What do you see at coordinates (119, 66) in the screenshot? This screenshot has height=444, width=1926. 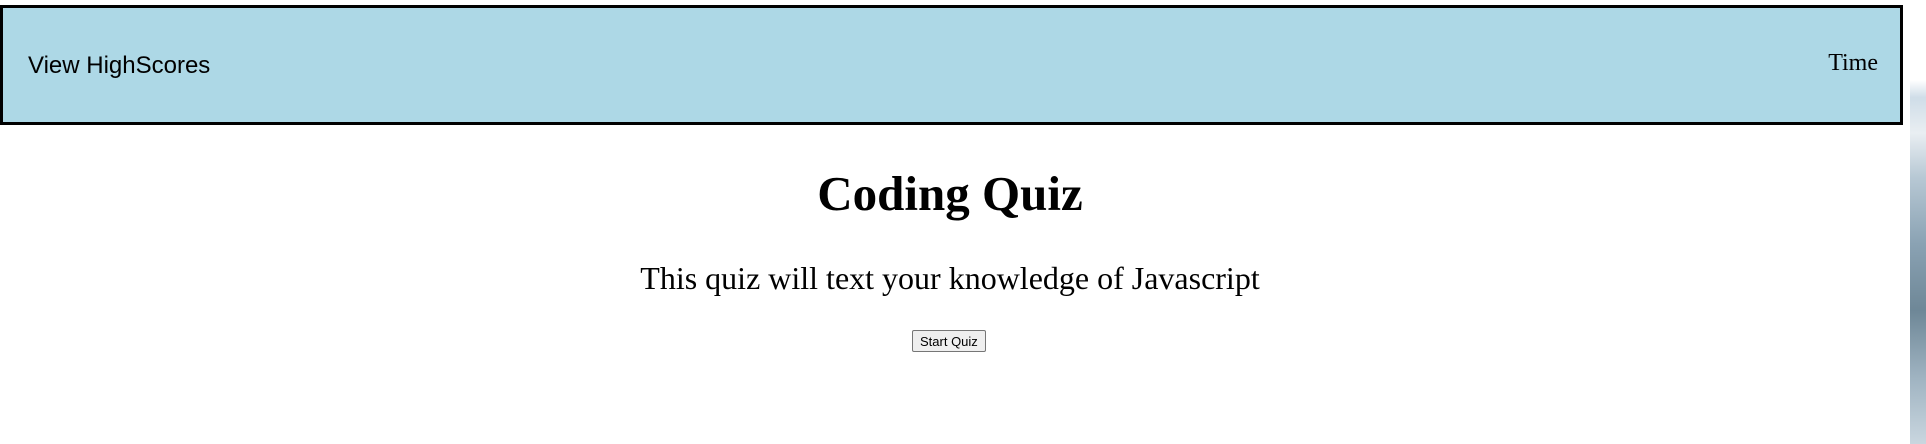 I see `view-highscores-link: View HighScores` at bounding box center [119, 66].